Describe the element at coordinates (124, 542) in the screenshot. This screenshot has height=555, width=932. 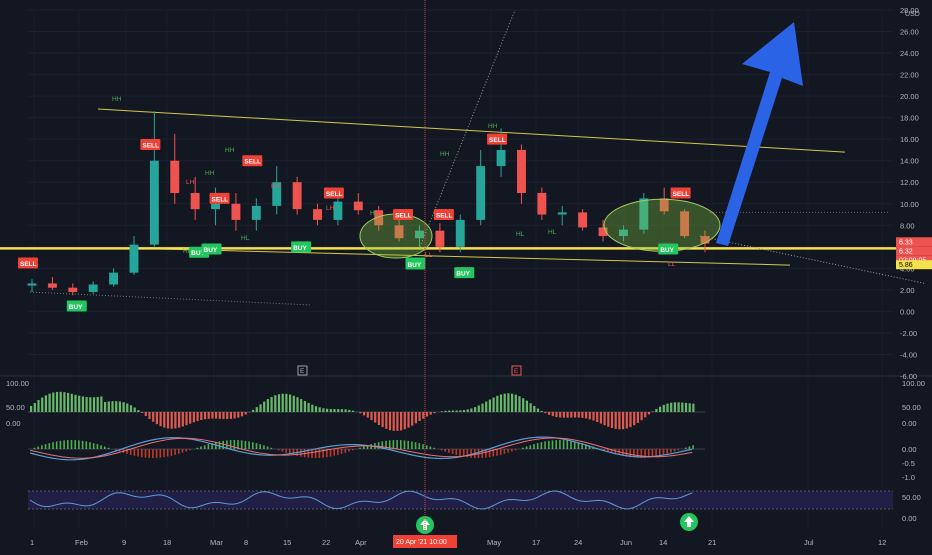
I see `time-tick-label: 9` at that location.